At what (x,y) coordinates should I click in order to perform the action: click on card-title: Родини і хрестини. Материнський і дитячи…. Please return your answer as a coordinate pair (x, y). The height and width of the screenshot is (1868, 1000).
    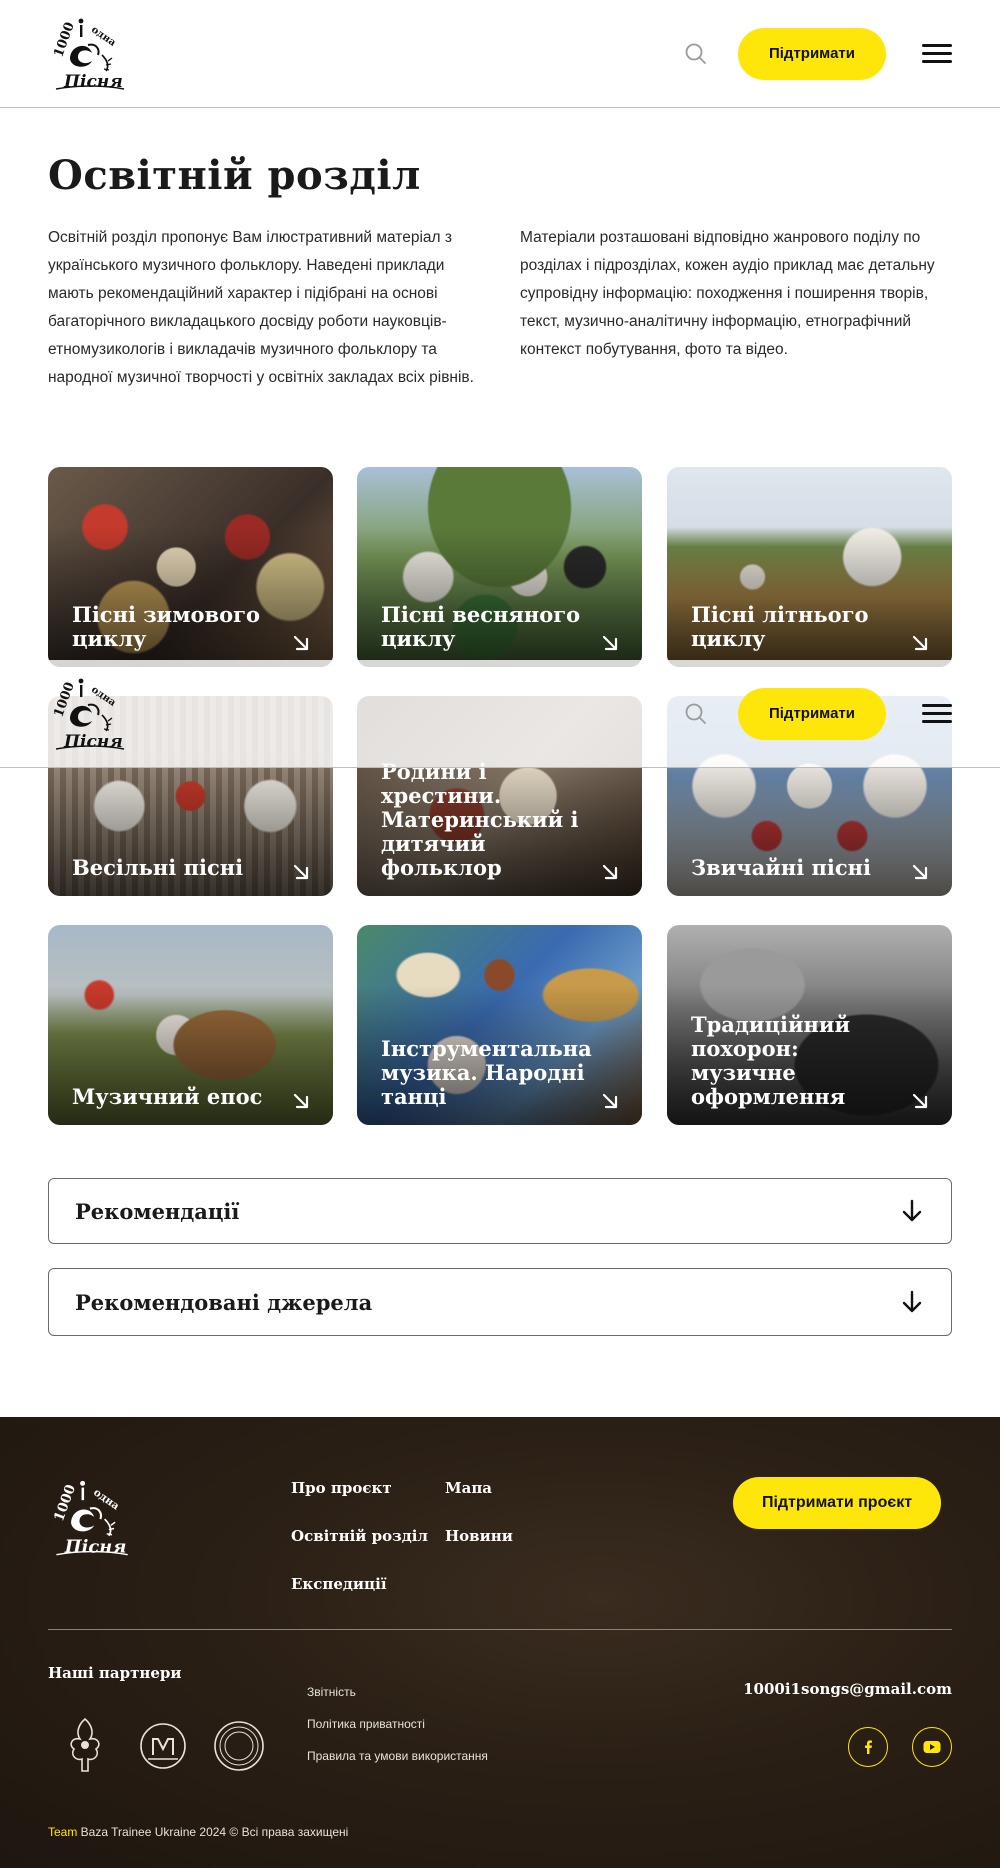
    Looking at the image, I should click on (480, 819).